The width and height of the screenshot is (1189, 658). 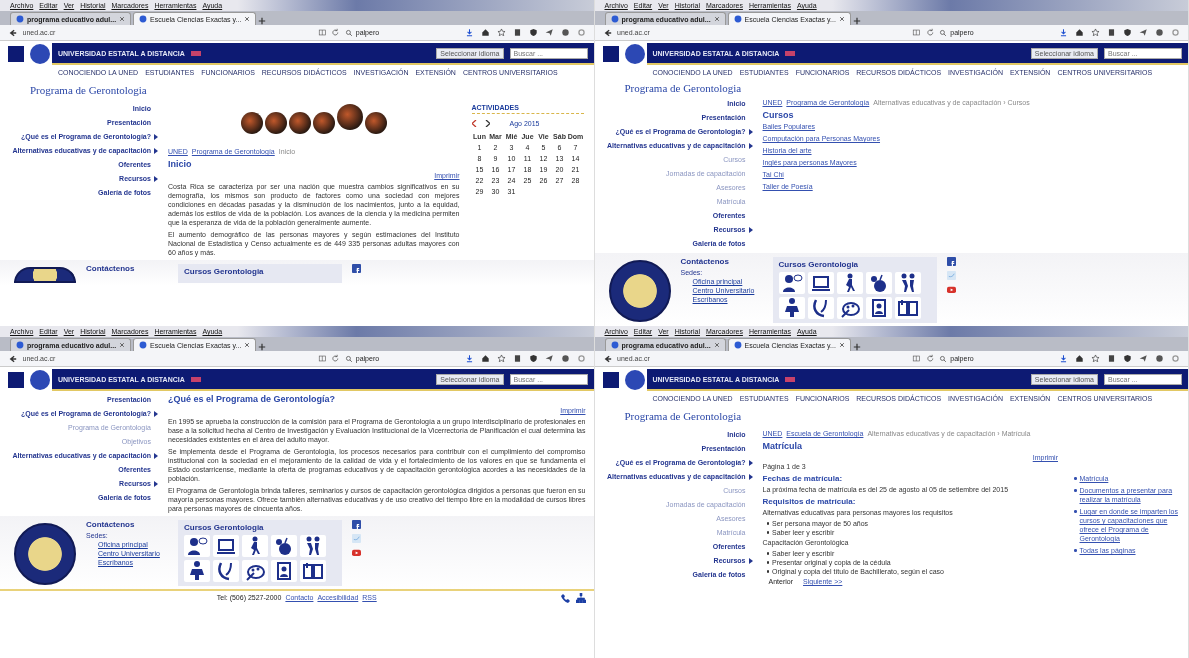 I want to click on globe-icon, so click(x=143, y=19).